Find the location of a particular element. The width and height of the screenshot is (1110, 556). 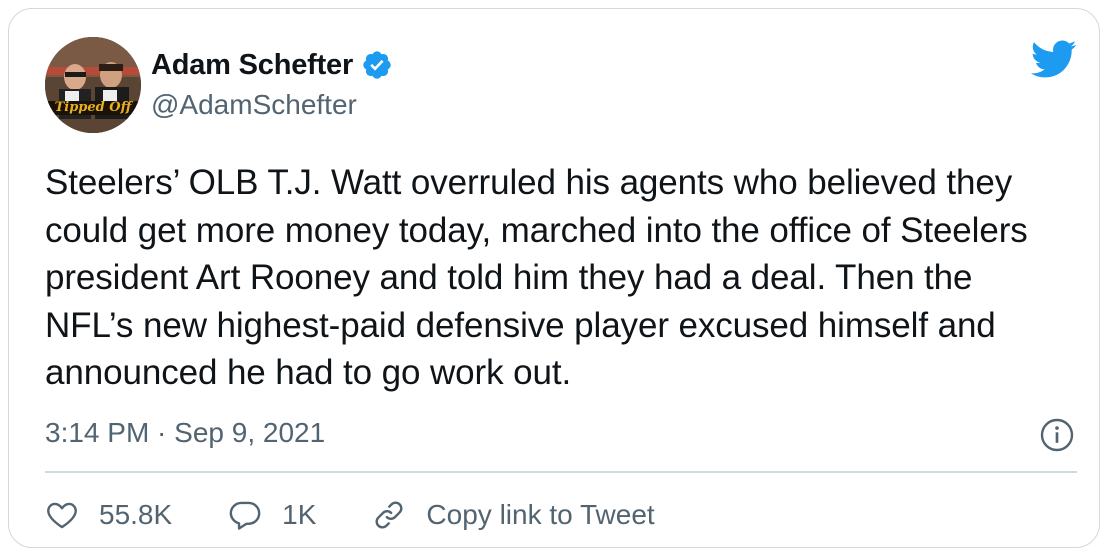

heart-icon is located at coordinates (62, 515).